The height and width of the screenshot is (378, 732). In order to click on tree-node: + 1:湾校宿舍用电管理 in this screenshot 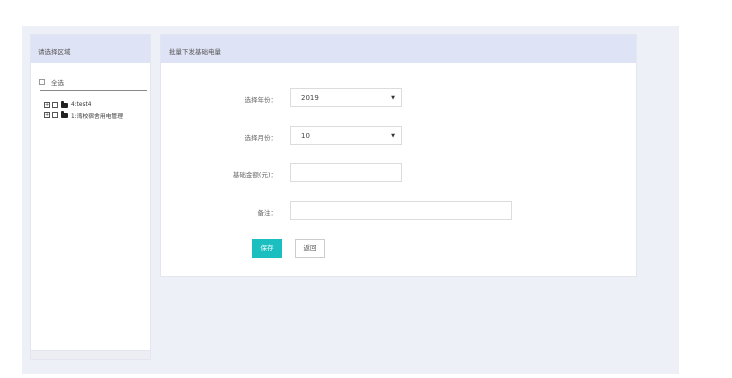, I will do `click(83, 115)`.